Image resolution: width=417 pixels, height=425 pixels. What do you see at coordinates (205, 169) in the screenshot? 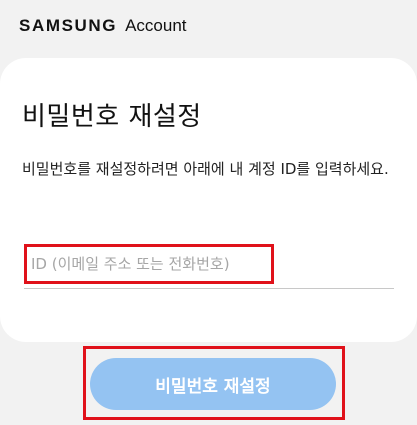
I see `instruction-text: 비밀번호를 재설정하려면 아래에 내 계정 ID를 입력하세요.` at bounding box center [205, 169].